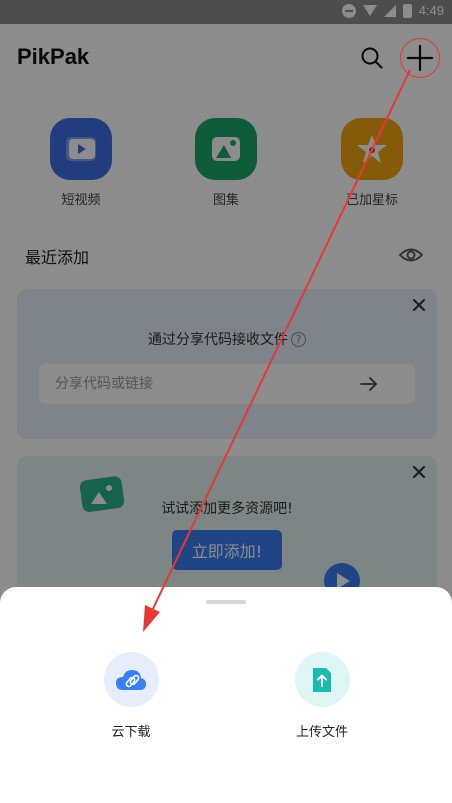  Describe the element at coordinates (431, 10) in the screenshot. I see `status-time: 4:49` at that location.